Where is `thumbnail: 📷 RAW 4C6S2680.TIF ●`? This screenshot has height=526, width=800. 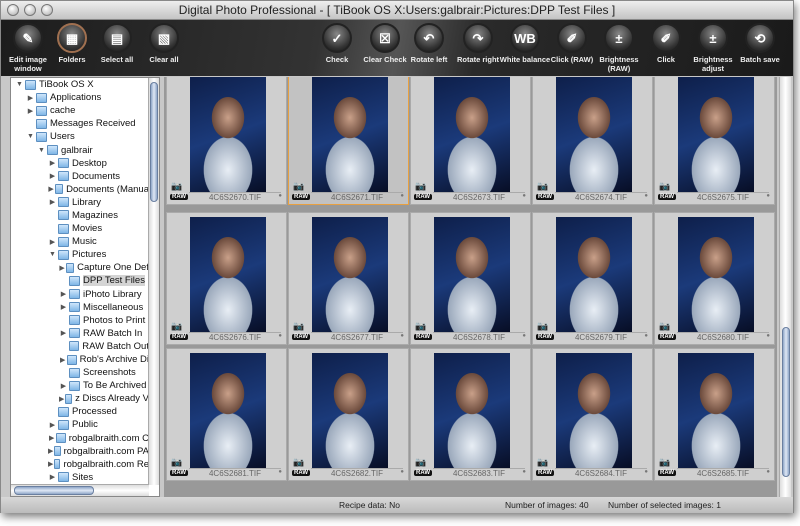
thumbnail: 📷 RAW 4C6S2680.TIF ● is located at coordinates (714, 278).